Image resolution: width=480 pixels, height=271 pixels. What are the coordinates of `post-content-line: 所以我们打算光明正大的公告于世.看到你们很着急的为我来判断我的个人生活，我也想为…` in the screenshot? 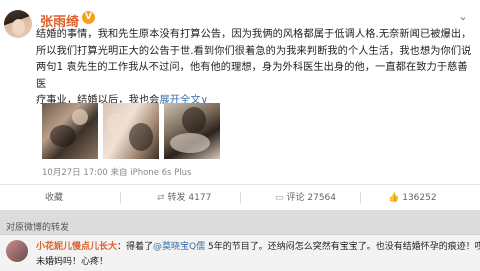 It's located at (254, 51).